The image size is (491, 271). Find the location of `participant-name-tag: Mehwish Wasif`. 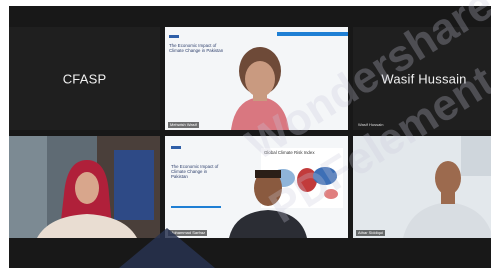

participant-name-tag: Mehwish Wasif is located at coordinates (183, 125).